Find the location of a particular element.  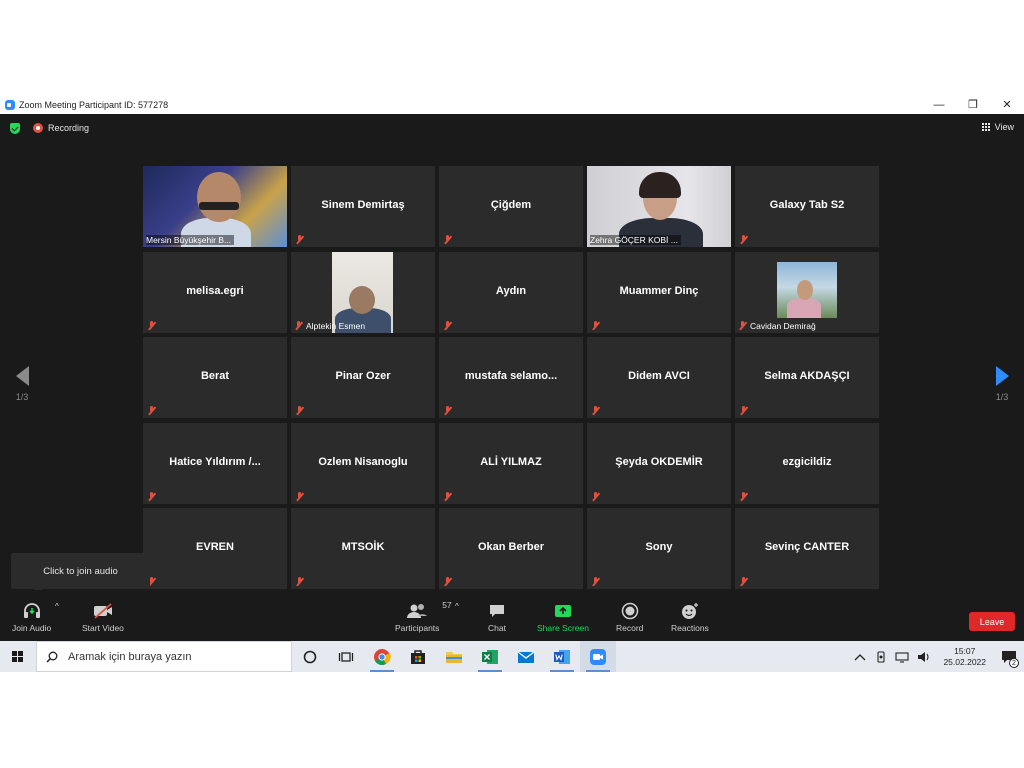

participants-label: Participants is located at coordinates (417, 628).